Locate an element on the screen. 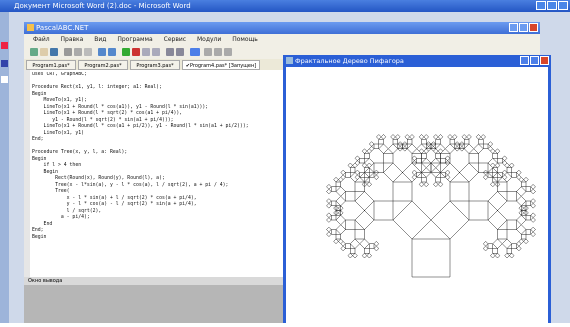 The image size is (570, 327). tab-program4: ✔Program4.pas* [Запущен] is located at coordinates (221, 65).